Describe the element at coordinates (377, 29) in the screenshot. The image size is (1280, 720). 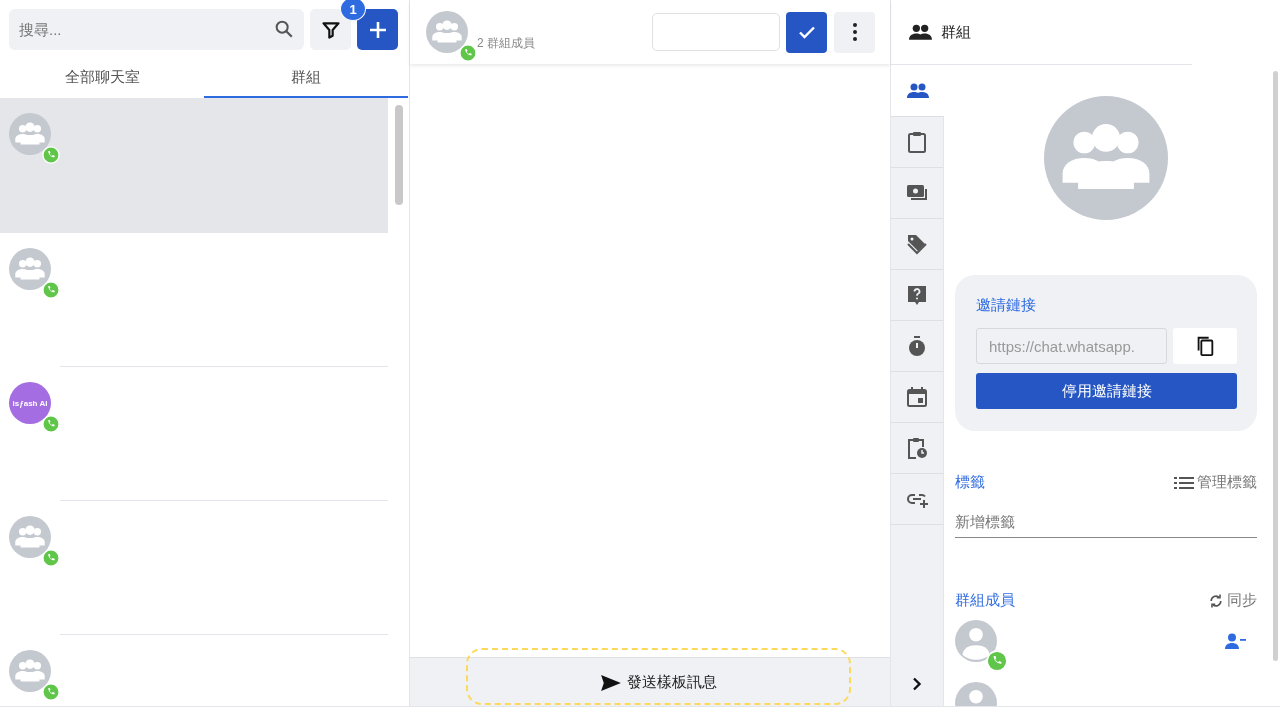
I see `add-button` at that location.